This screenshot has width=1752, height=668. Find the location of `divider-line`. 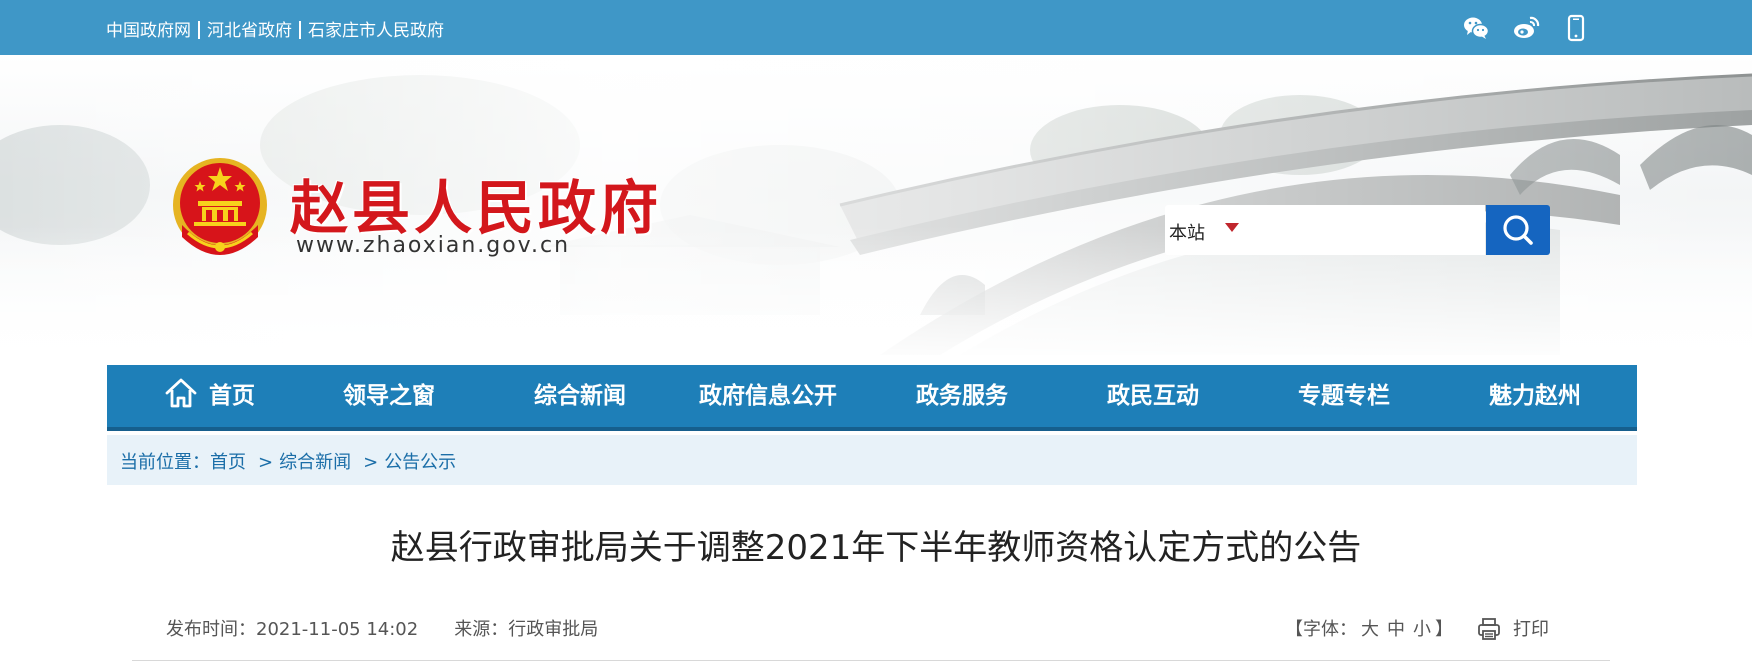

divider-line is located at coordinates (871, 660).